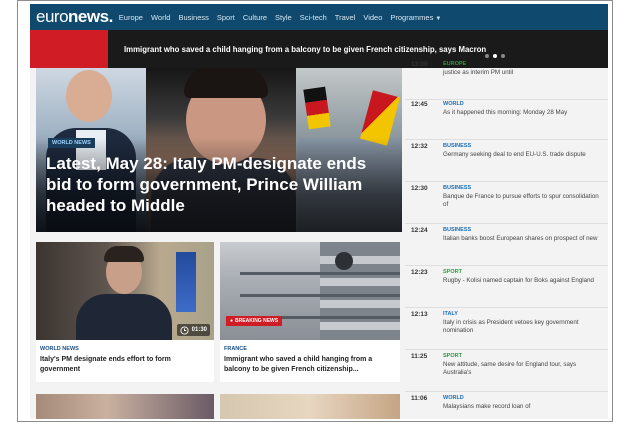  What do you see at coordinates (184, 330) in the screenshot?
I see `clock-icon` at bounding box center [184, 330].